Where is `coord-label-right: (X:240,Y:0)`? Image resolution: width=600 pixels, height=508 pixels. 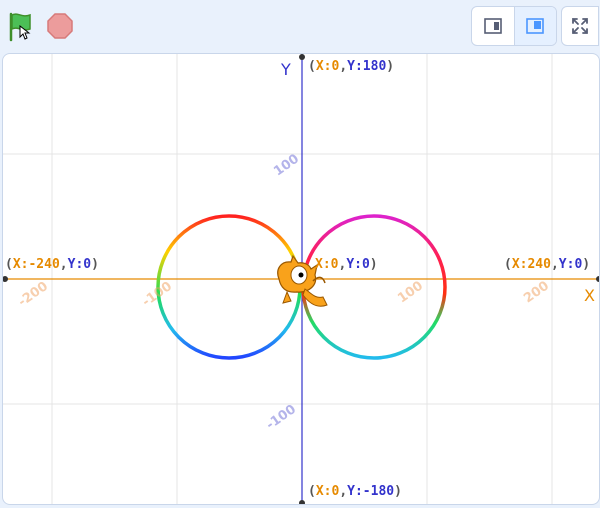 coord-label-right: (X:240,Y:0) is located at coordinates (547, 264).